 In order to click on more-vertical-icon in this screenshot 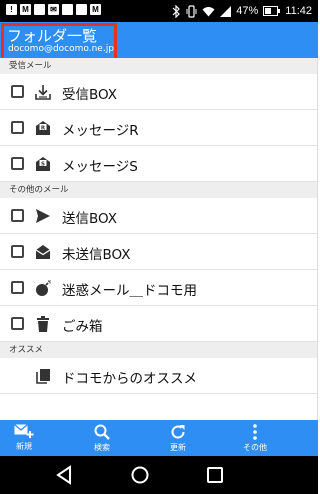, I will do `click(255, 431)`.